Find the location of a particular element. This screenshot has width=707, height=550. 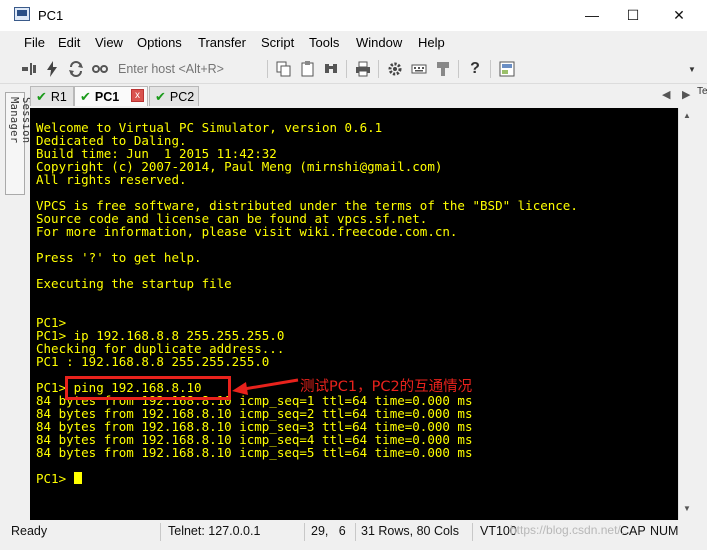

toolbar: ? ▼ is located at coordinates (353, 69).